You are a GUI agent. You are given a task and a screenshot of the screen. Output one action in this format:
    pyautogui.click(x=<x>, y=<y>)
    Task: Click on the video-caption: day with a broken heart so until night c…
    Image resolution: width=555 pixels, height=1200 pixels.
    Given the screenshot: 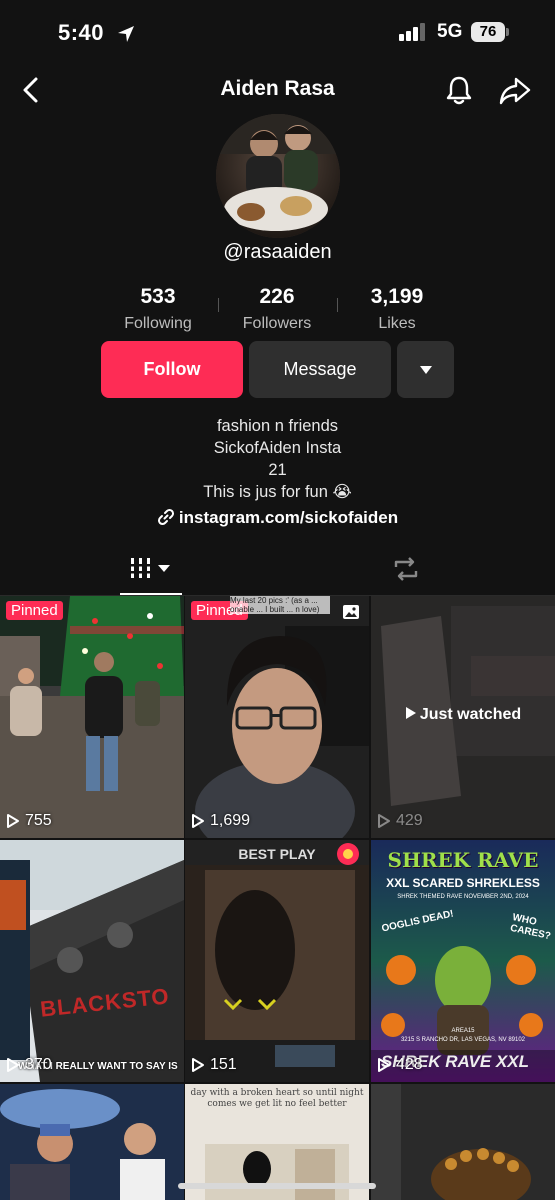 What is the action you would take?
    pyautogui.click(x=277, y=1098)
    